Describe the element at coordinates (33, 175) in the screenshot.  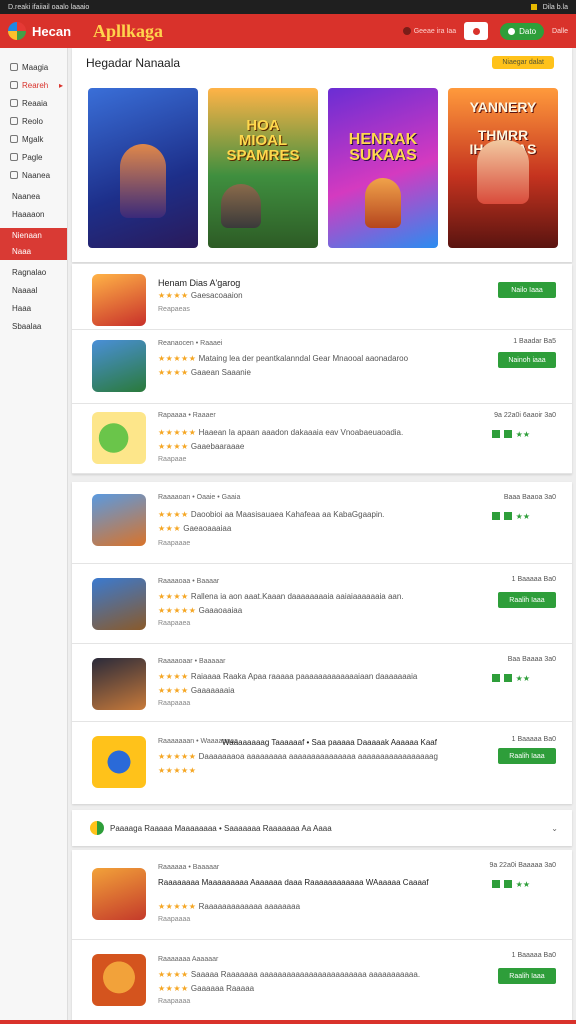
I see `sidebar-item-settings: Naanea` at that location.